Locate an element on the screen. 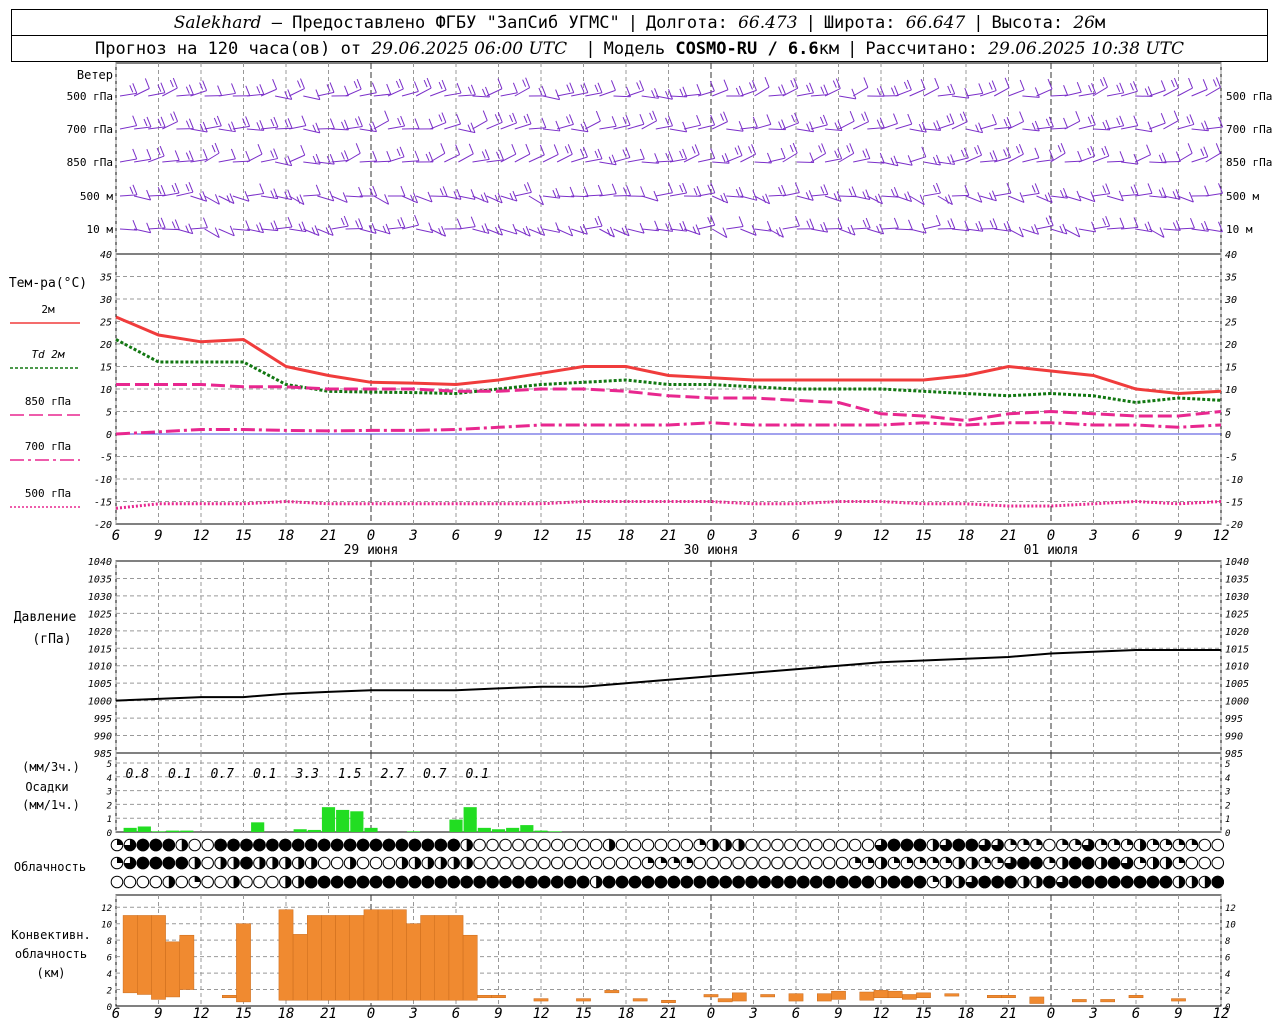 The width and height of the screenshot is (1280, 1024). pres-y-tick-right: 1000 is located at coordinates (1237, 702).